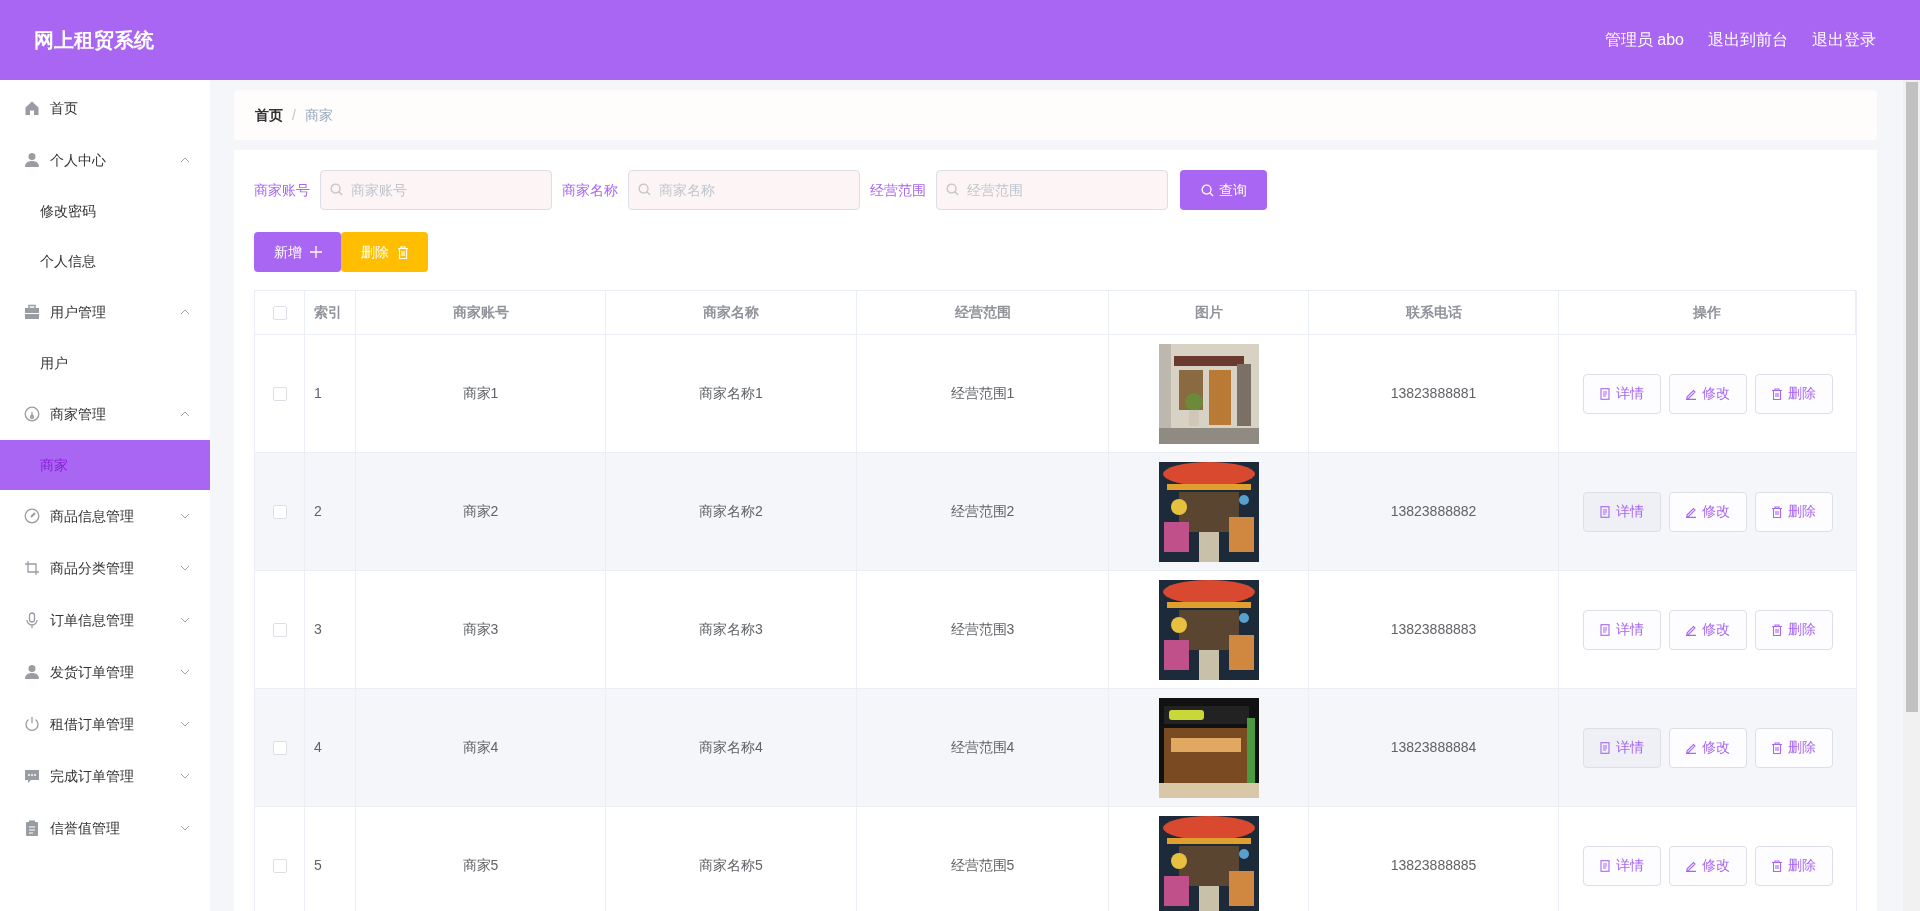 The height and width of the screenshot is (911, 1920). What do you see at coordinates (481, 747) in the screenshot?
I see `table-cell: 商家4` at bounding box center [481, 747].